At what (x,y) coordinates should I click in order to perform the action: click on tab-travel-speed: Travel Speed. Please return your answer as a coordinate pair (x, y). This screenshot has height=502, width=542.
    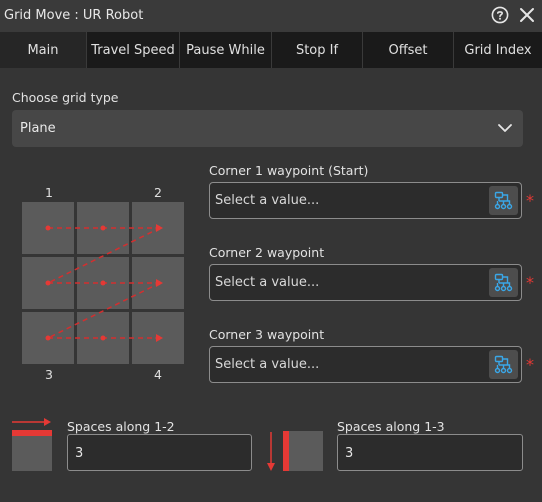
    Looking at the image, I should click on (133, 50).